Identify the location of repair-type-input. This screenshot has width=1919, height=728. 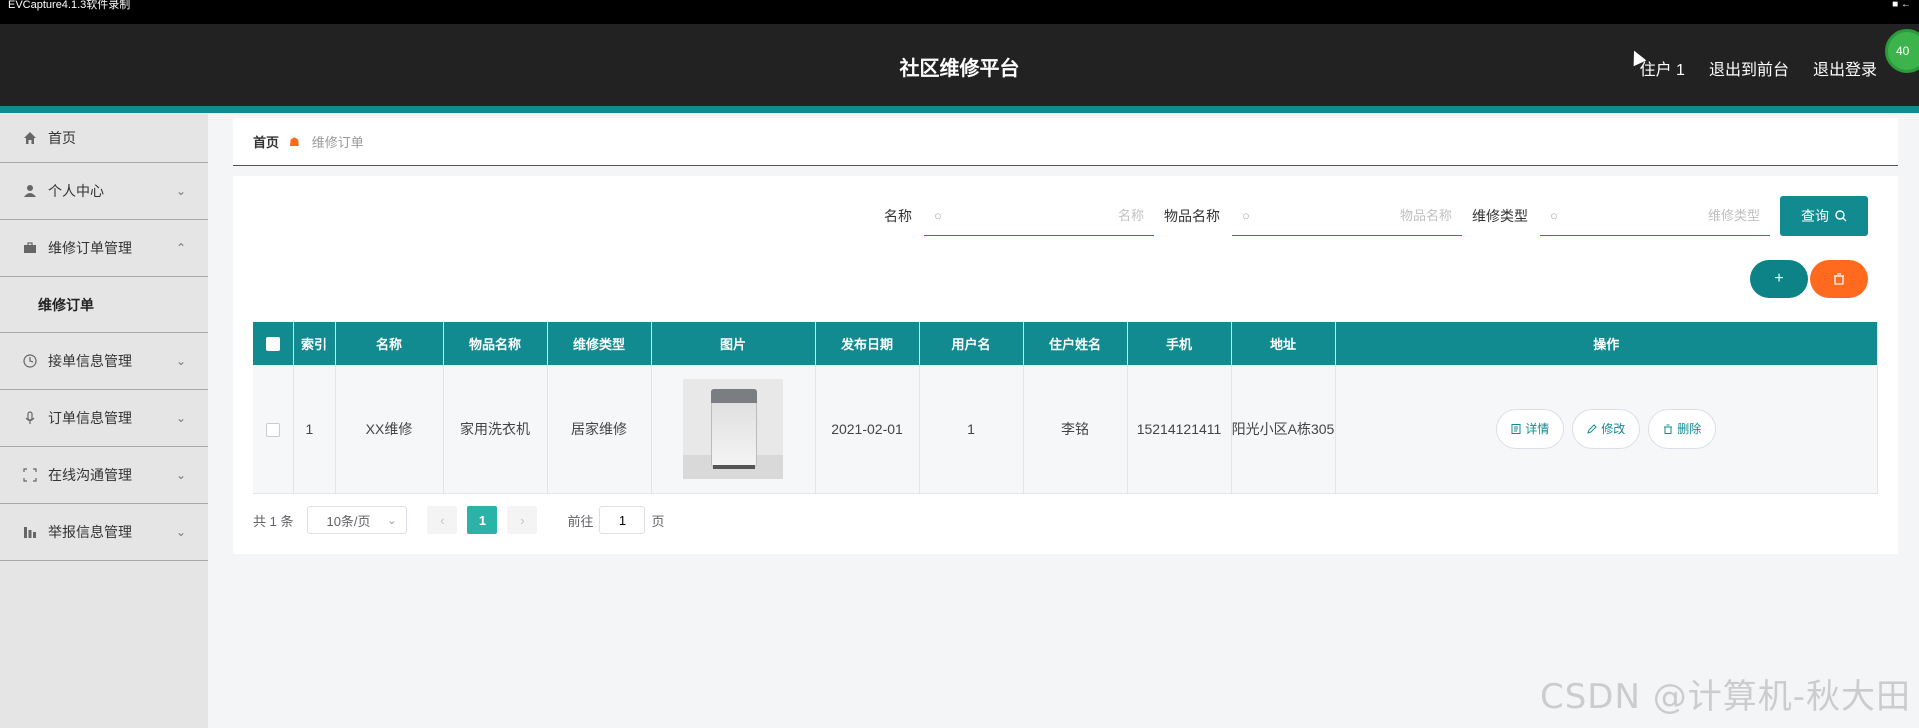
(1658, 215).